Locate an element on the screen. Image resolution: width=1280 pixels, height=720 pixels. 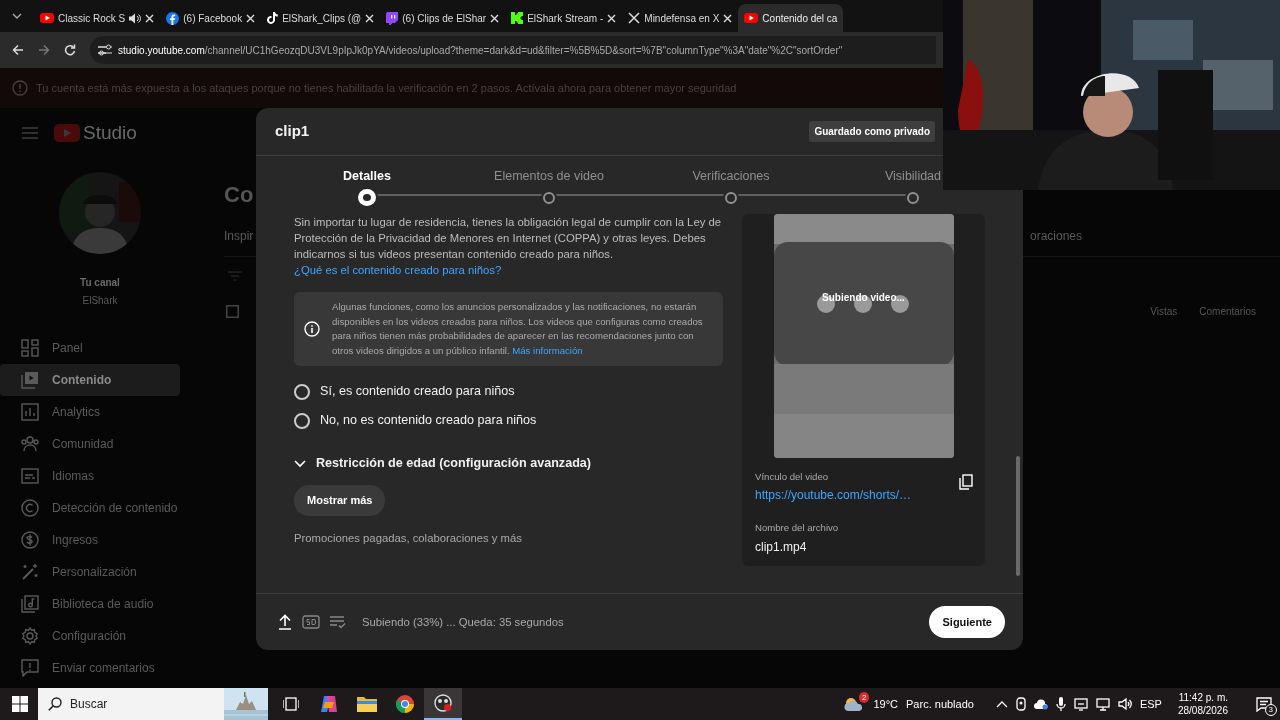
dashboard-icon is located at coordinates (30, 348).